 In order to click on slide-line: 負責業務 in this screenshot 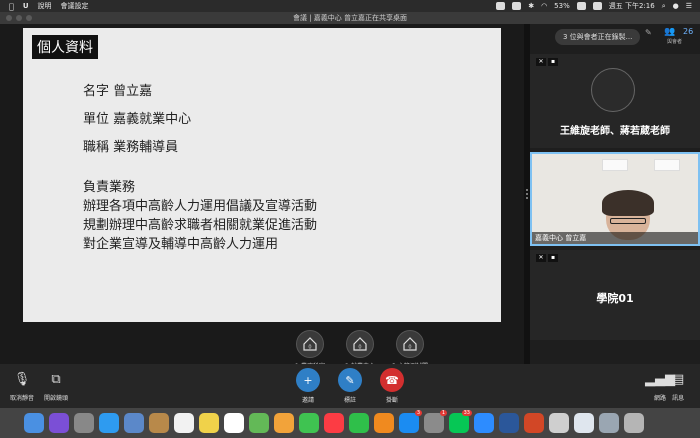, I will do `click(109, 187)`.